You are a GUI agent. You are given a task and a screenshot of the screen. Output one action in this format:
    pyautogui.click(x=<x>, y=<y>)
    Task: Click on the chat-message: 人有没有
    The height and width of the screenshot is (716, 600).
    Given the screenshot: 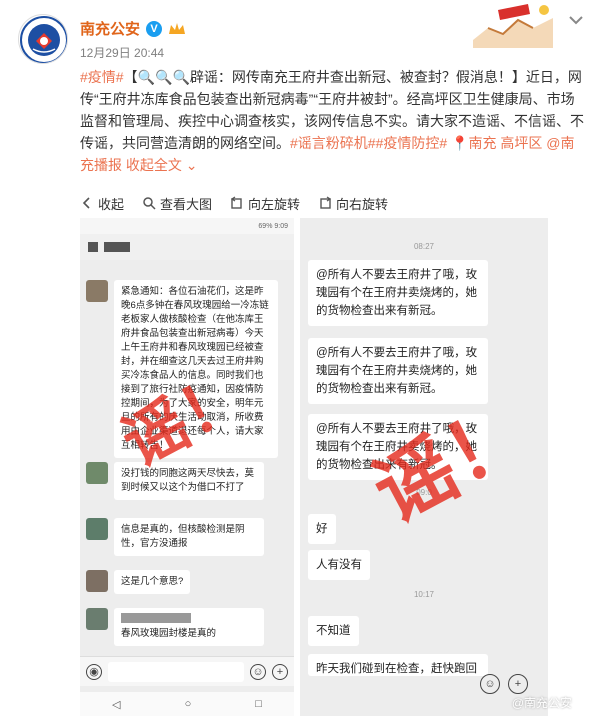 What is the action you would take?
    pyautogui.click(x=339, y=565)
    